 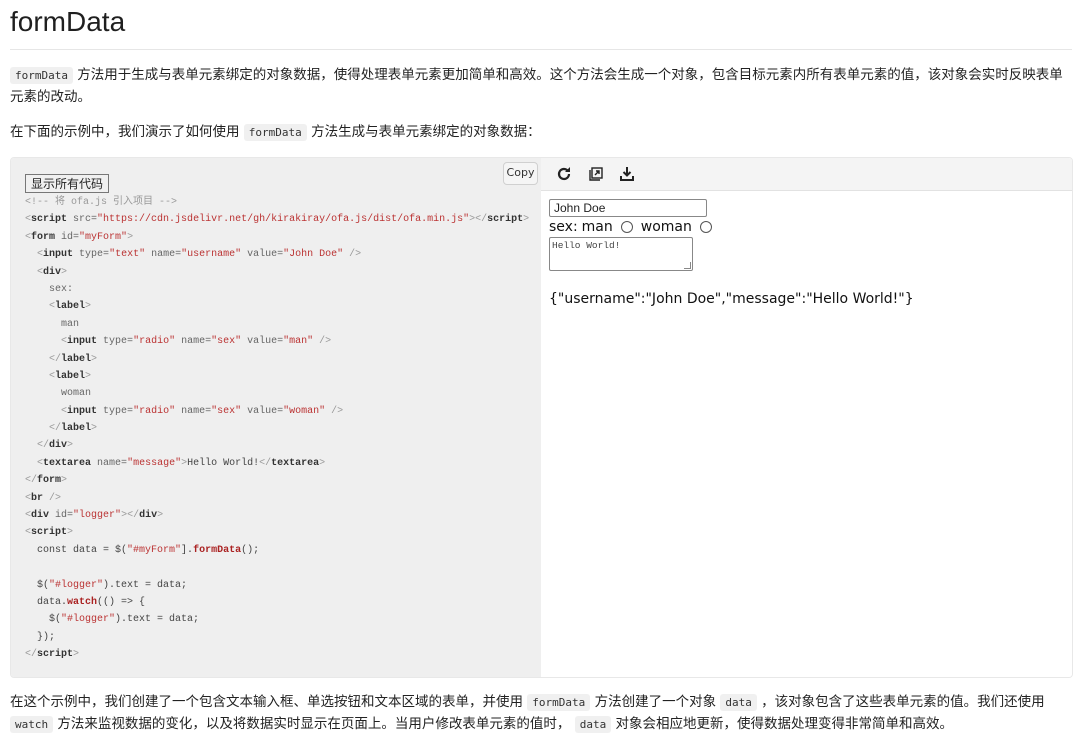 I want to click on text: 在下面的示例中，我们演示了如何使用, so click(x=125, y=132).